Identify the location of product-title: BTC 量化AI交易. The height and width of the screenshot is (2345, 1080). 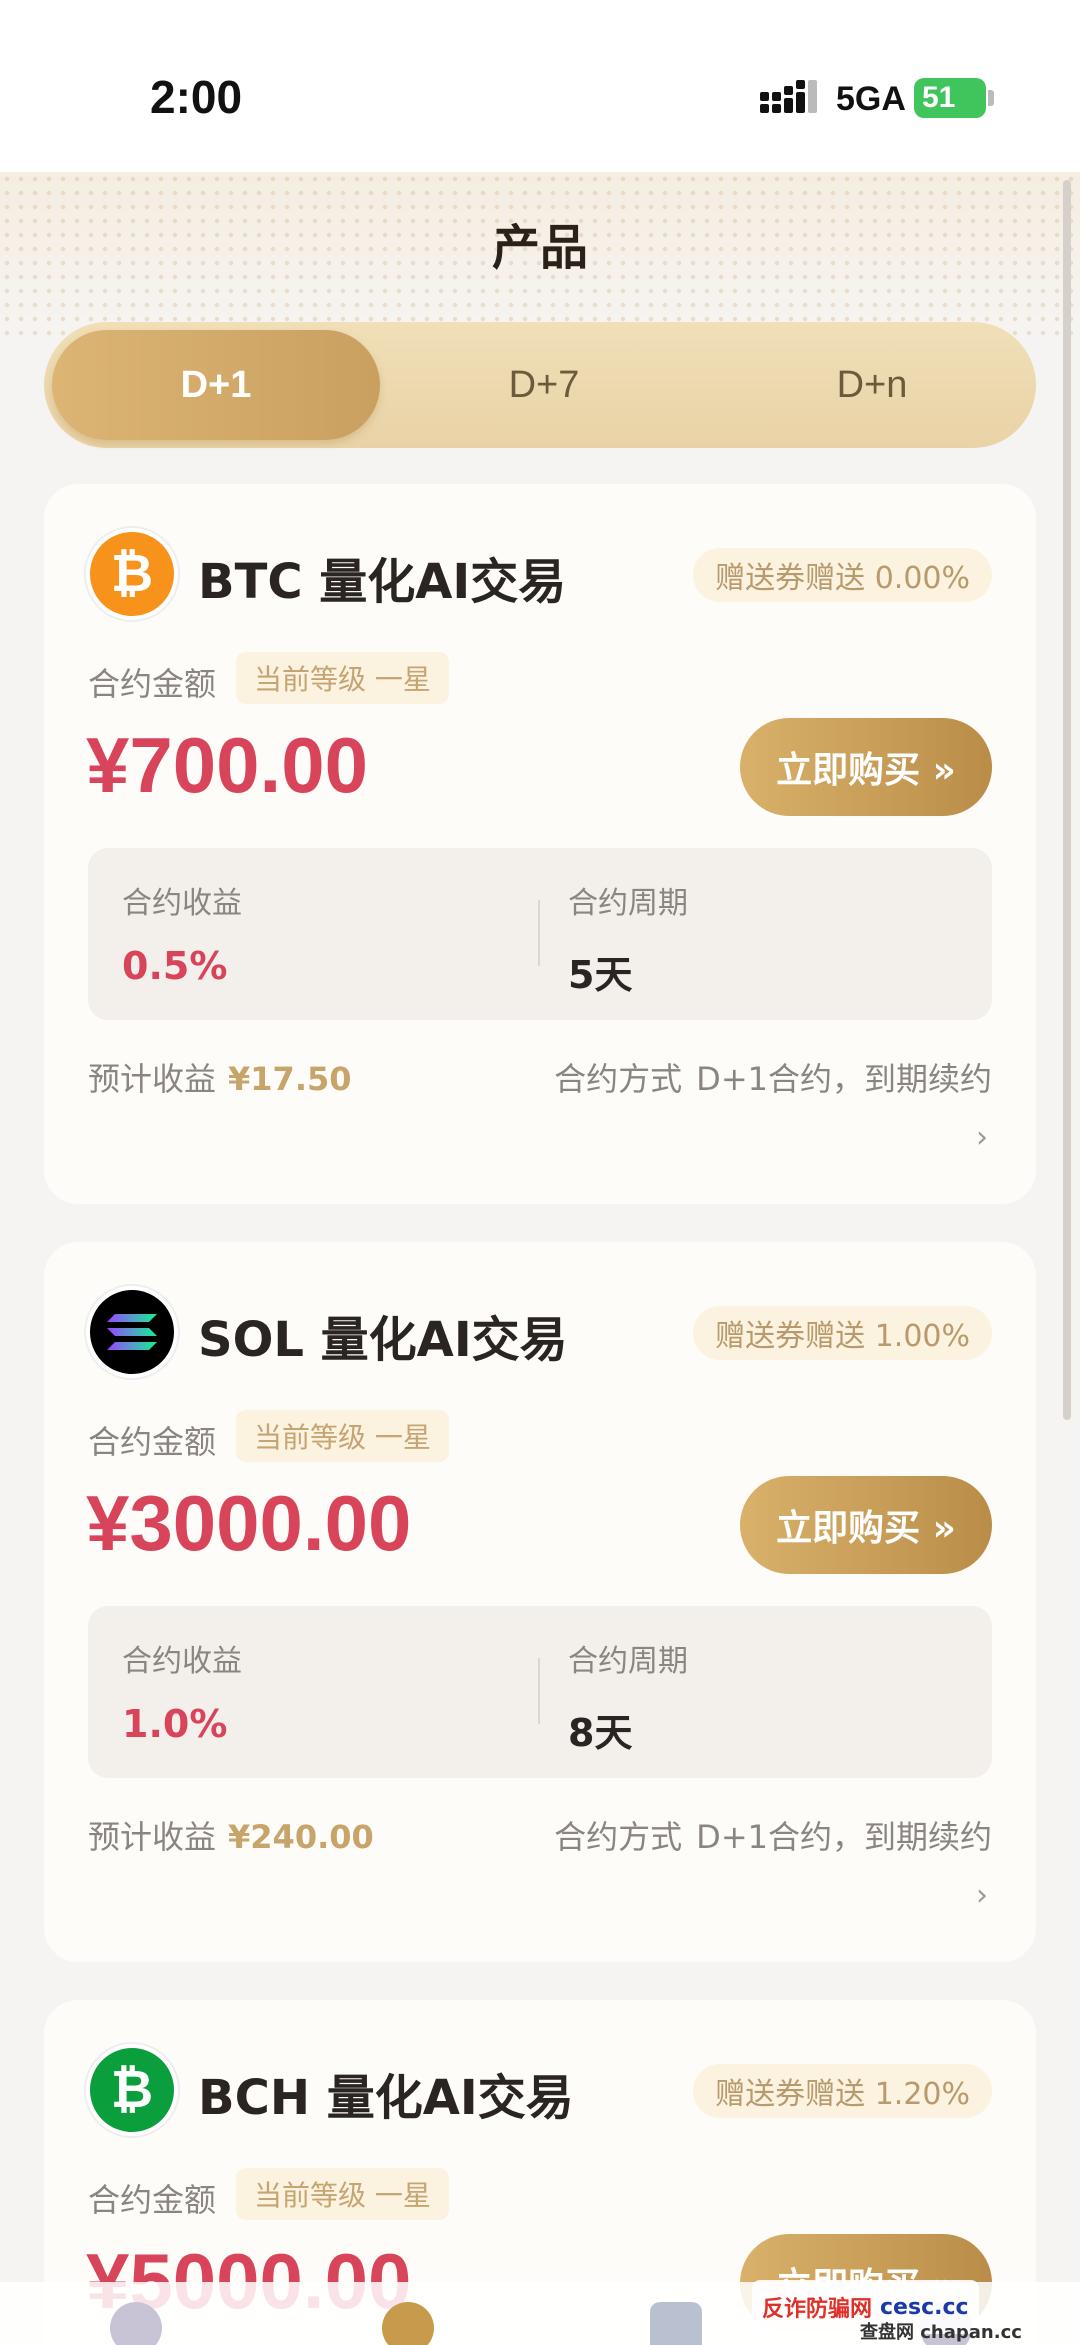
(382, 582).